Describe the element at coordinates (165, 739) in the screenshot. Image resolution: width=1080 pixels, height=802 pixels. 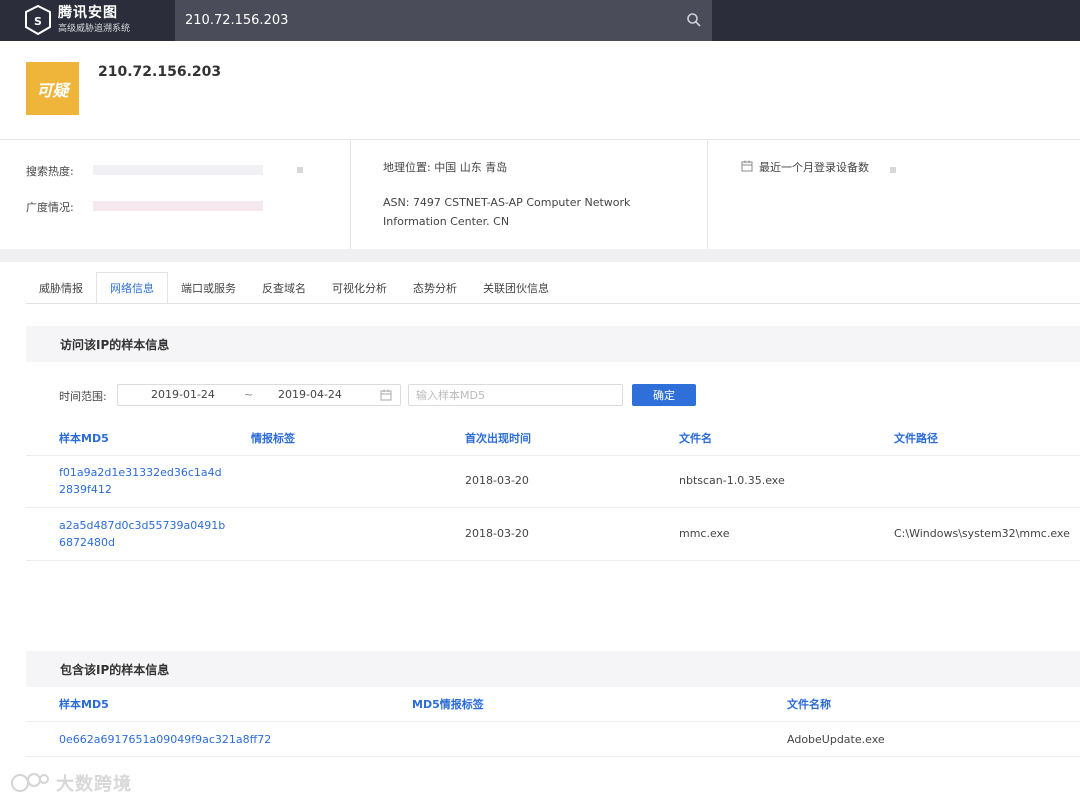
I see `table-row-md5: 0e662a6917651a09049f9ac321a8ff72` at that location.